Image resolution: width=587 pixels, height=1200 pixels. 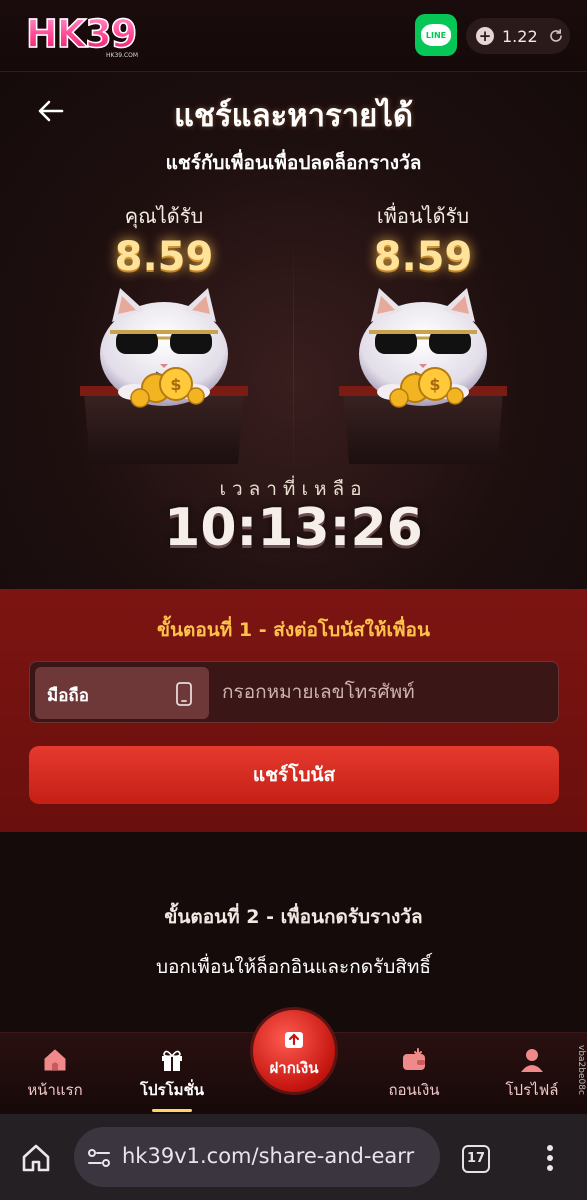 I want to click on logo-text: HK39, so click(x=81, y=34).